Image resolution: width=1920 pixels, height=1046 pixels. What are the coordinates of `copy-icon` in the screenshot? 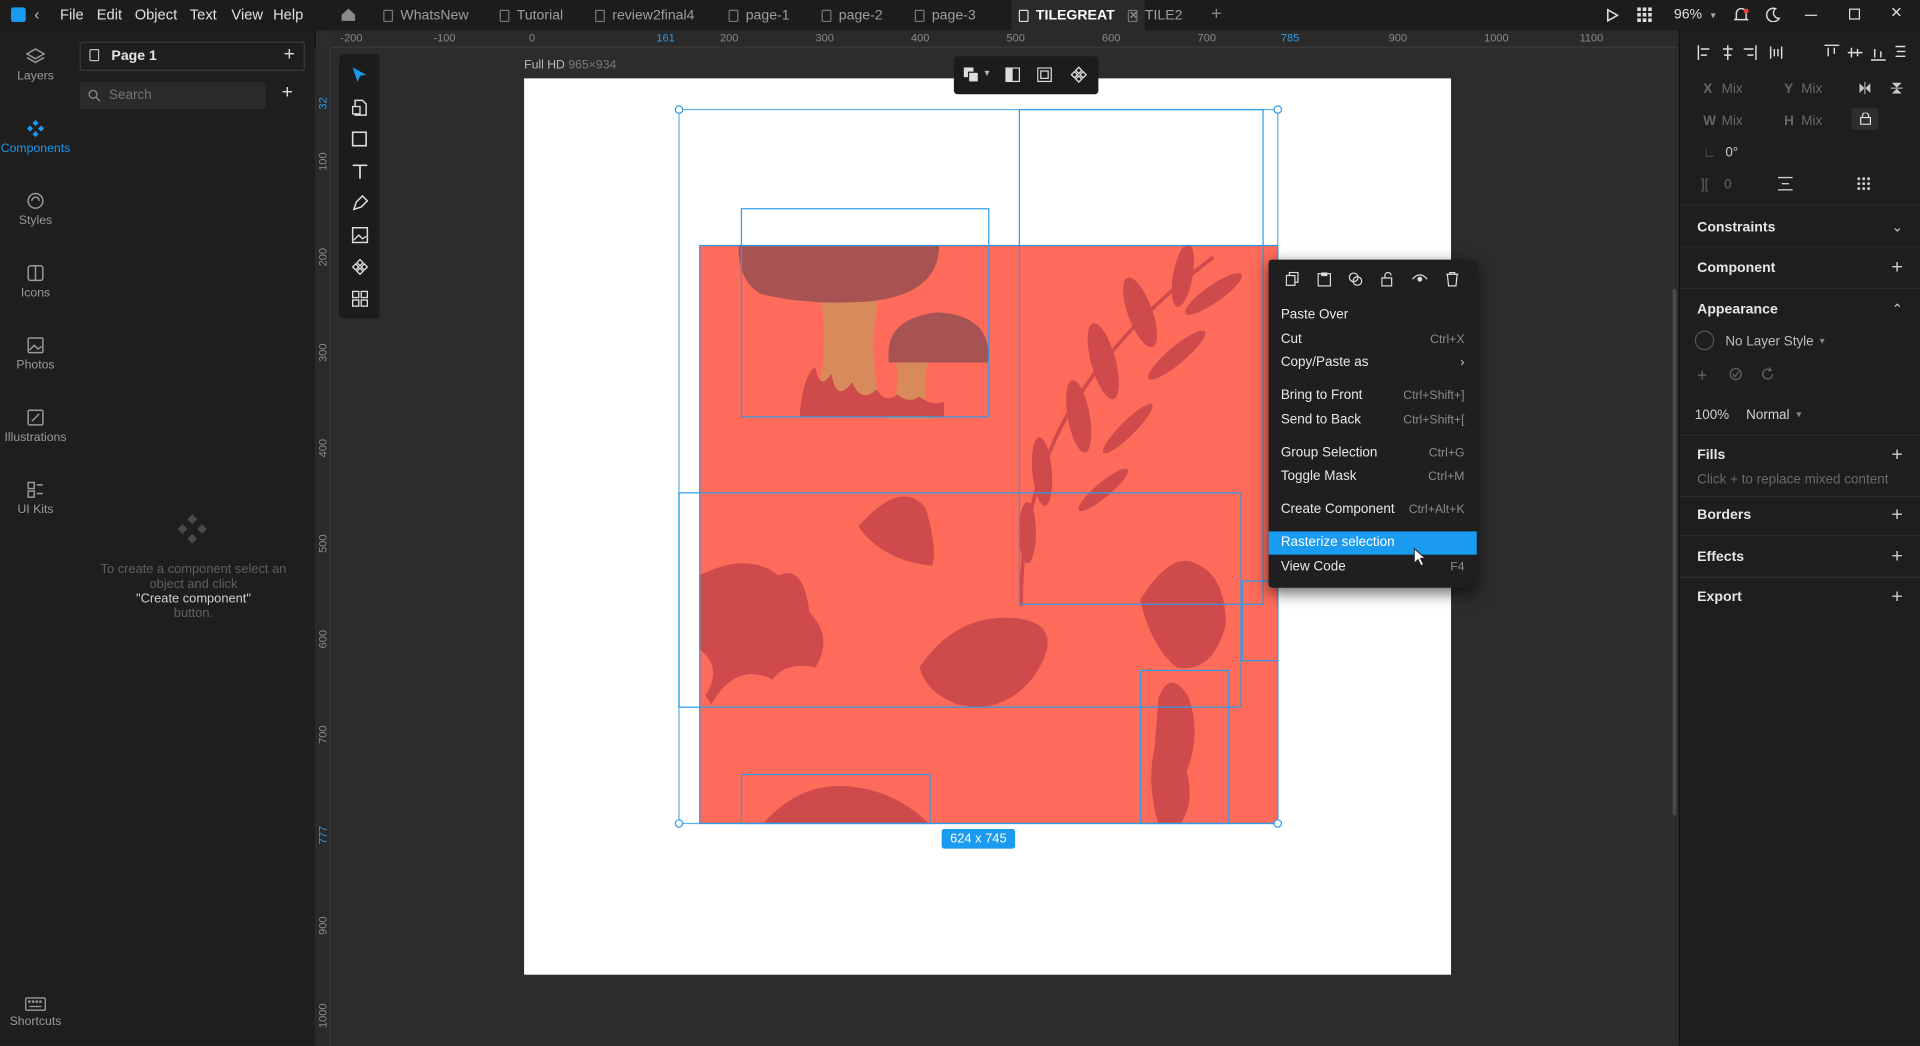 It's located at (1292, 279).